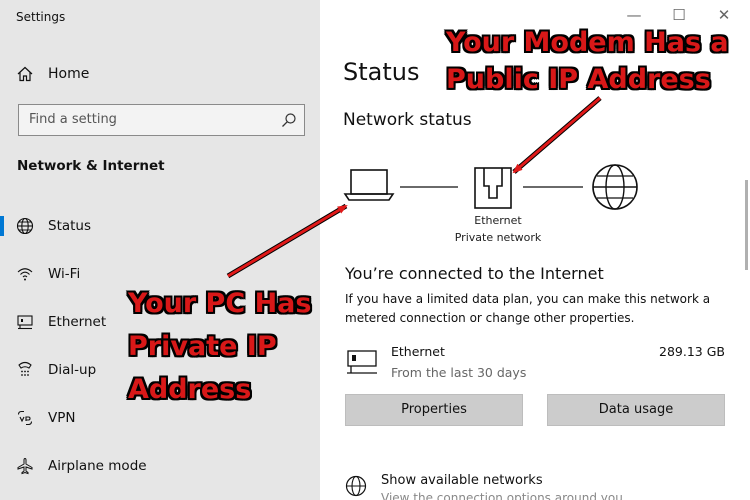 The width and height of the screenshot is (750, 500). Describe the element at coordinates (634, 15) in the screenshot. I see `minimize-button: —` at that location.